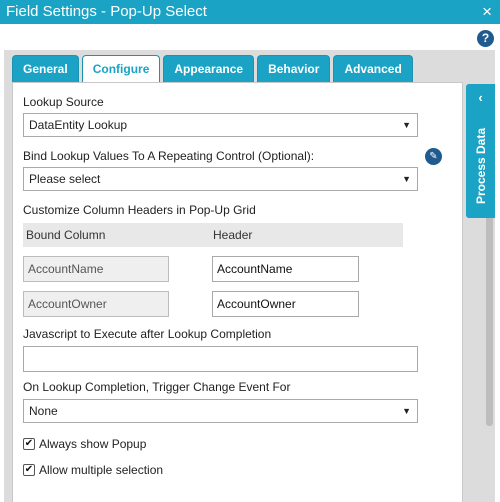  What do you see at coordinates (66, 235) in the screenshot?
I see `bound-column-heading: Bound Column` at bounding box center [66, 235].